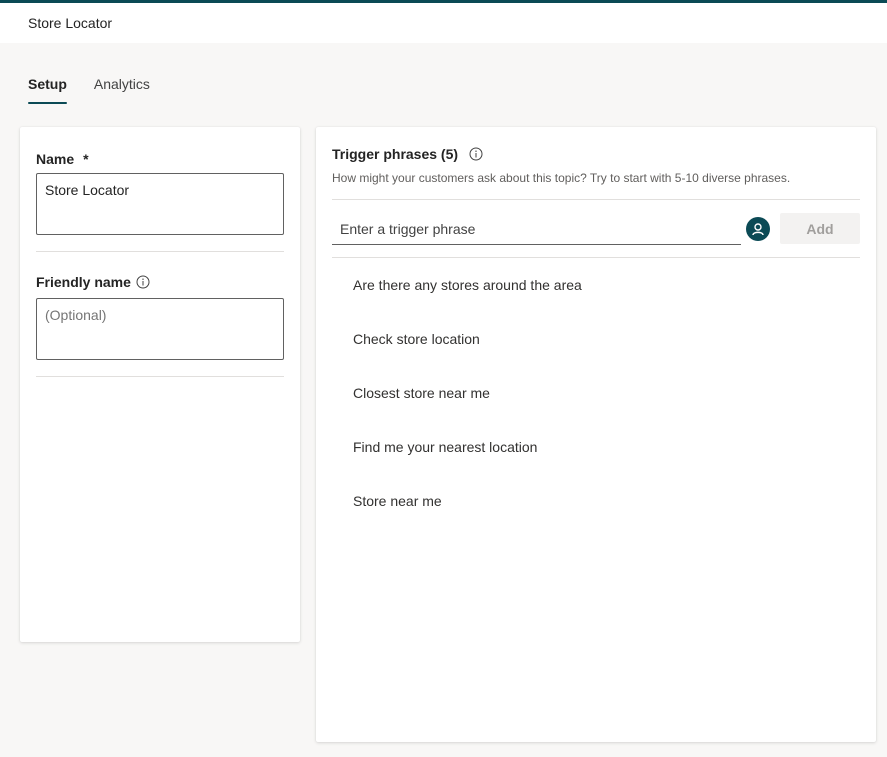  Describe the element at coordinates (89, 90) in the screenshot. I see `tab-bar: Setup Analytics` at that location.